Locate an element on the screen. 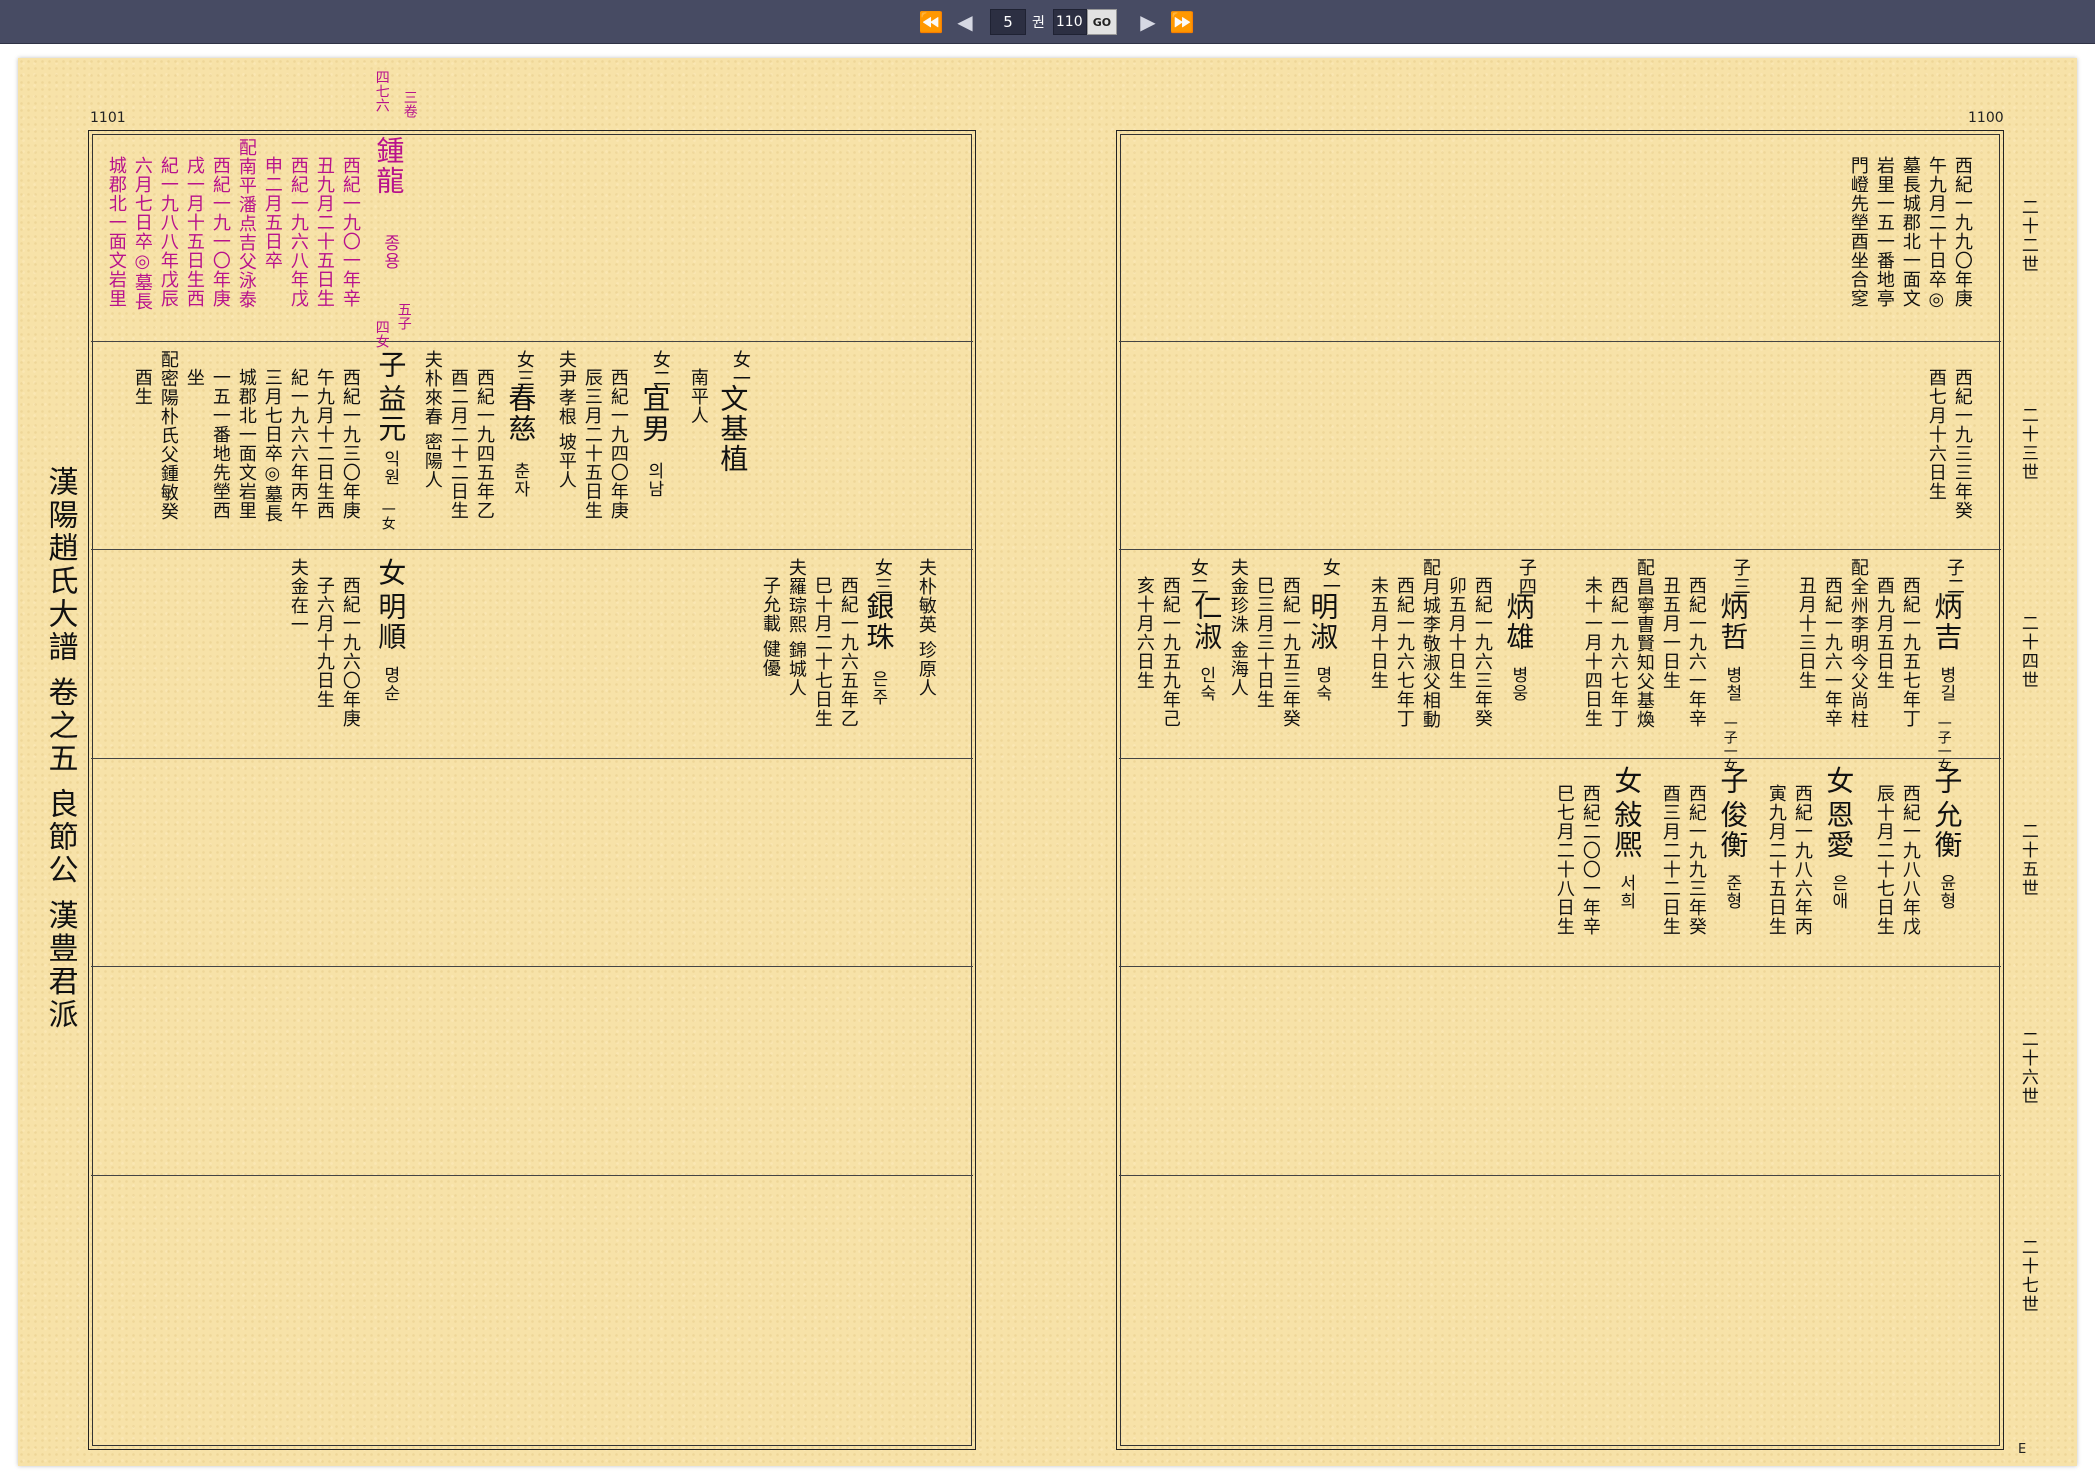 This screenshot has width=2095, height=1476. chunja-line: 夫朴來春 密陽人 is located at coordinates (432, 420).